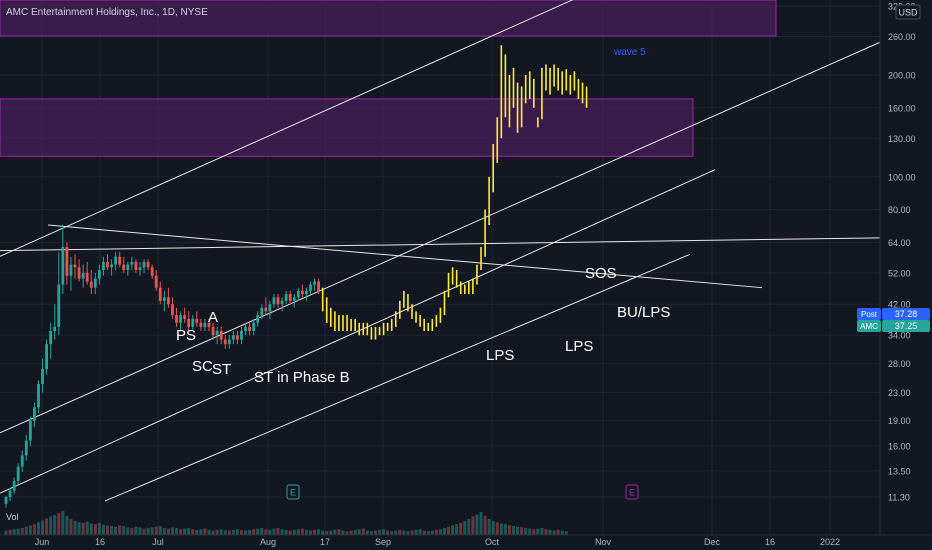 This screenshot has width=932, height=550. What do you see at coordinates (302, 377) in the screenshot?
I see `annotation-label: ST in Phase B` at bounding box center [302, 377].